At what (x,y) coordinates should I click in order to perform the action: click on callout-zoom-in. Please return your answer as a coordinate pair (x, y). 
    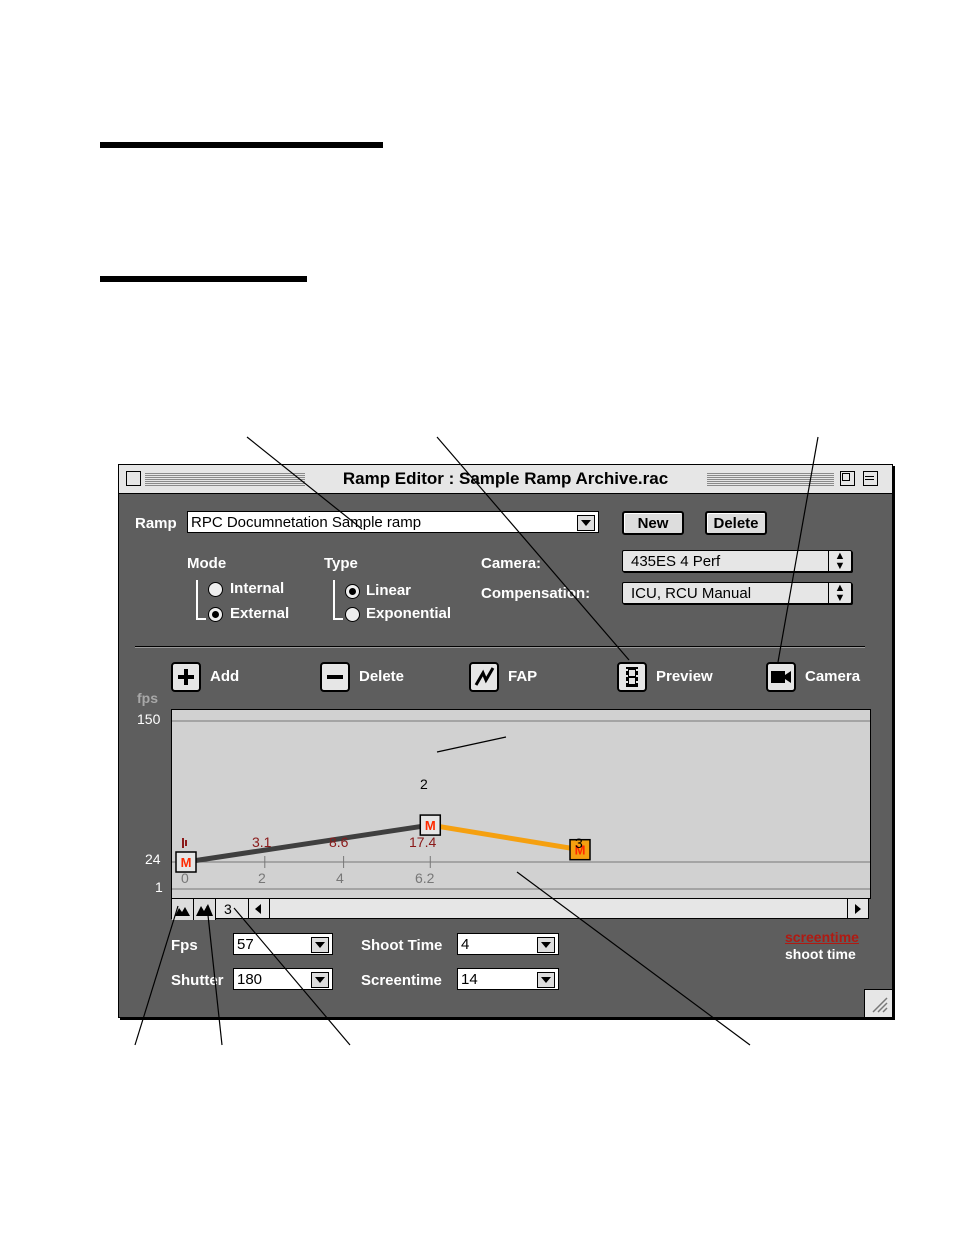
    Looking at the image, I should click on (214, 975).